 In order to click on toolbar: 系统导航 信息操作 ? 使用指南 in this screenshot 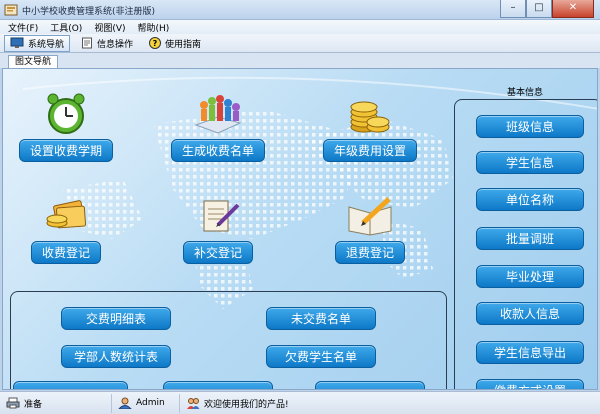, I will do `click(300, 43)`.